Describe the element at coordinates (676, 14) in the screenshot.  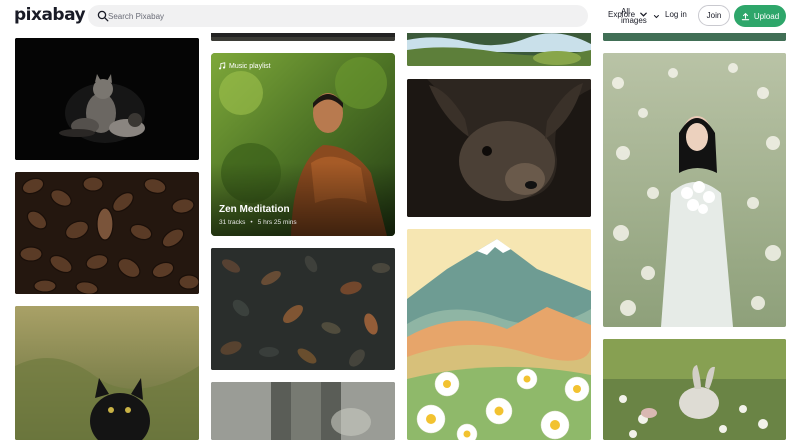
I see `login-link: Log in` at that location.